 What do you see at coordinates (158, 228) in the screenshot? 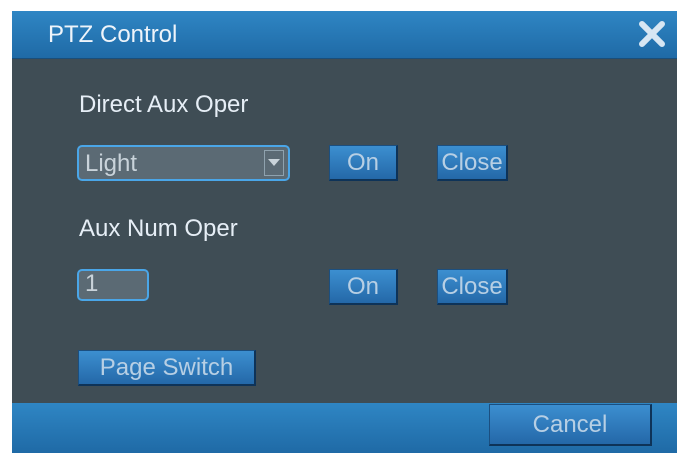
I see `aux-num-oper-label: Aux Num Oper` at bounding box center [158, 228].